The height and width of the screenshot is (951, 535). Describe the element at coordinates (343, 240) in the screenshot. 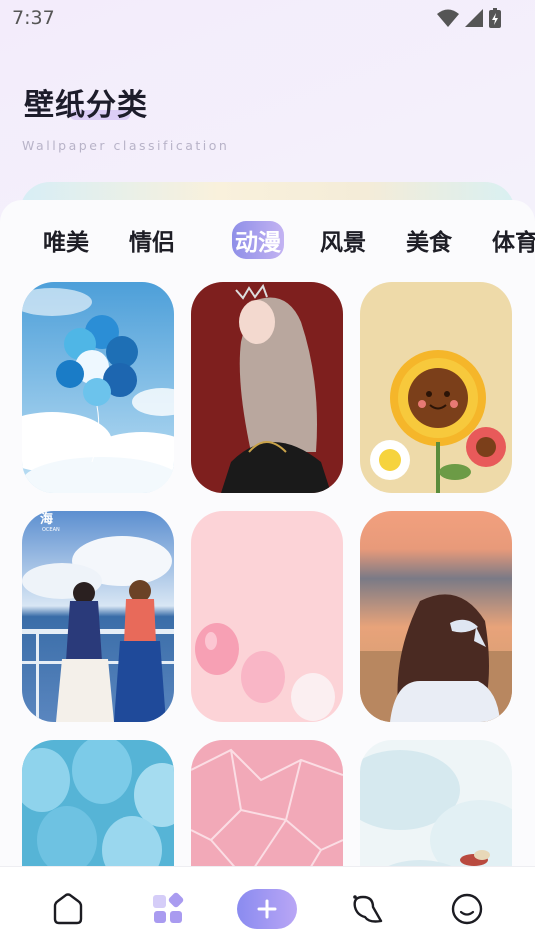

I see `tab-fengjing: 风景` at that location.